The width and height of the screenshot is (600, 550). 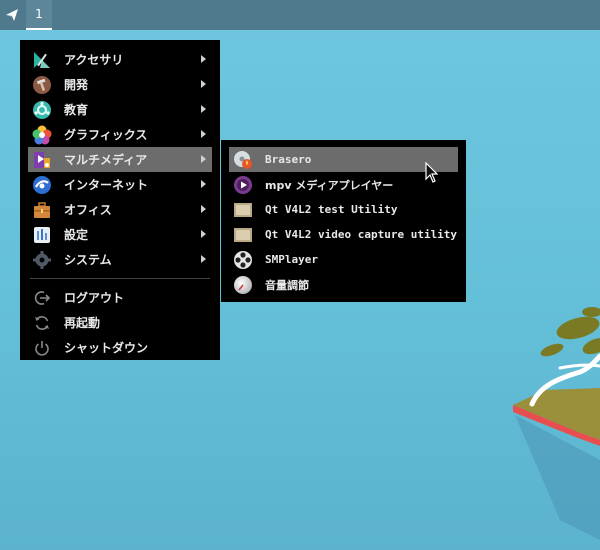 I want to click on menu-item-logout: ログアウト, so click(x=120, y=297).